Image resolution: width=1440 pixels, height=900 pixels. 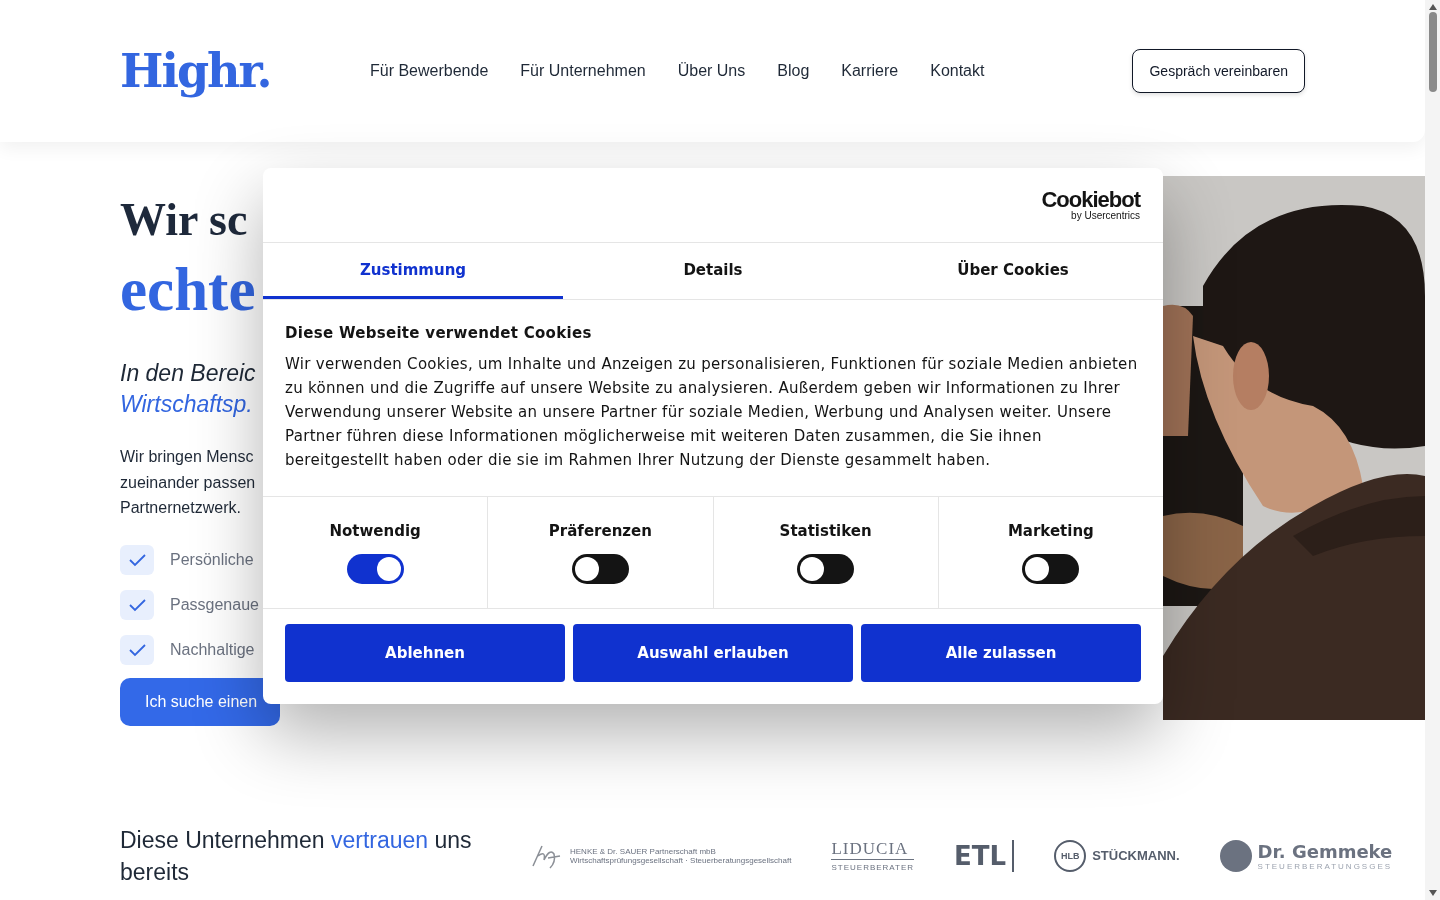 What do you see at coordinates (1218, 71) in the screenshot?
I see `appointment-button: Gespräch vereinbaren` at bounding box center [1218, 71].